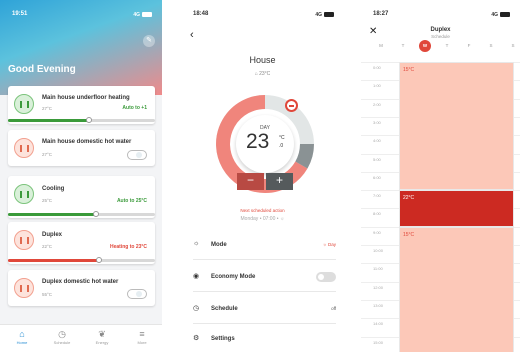  I want to click on schedule-subtitle: Schedule, so click(440, 36).